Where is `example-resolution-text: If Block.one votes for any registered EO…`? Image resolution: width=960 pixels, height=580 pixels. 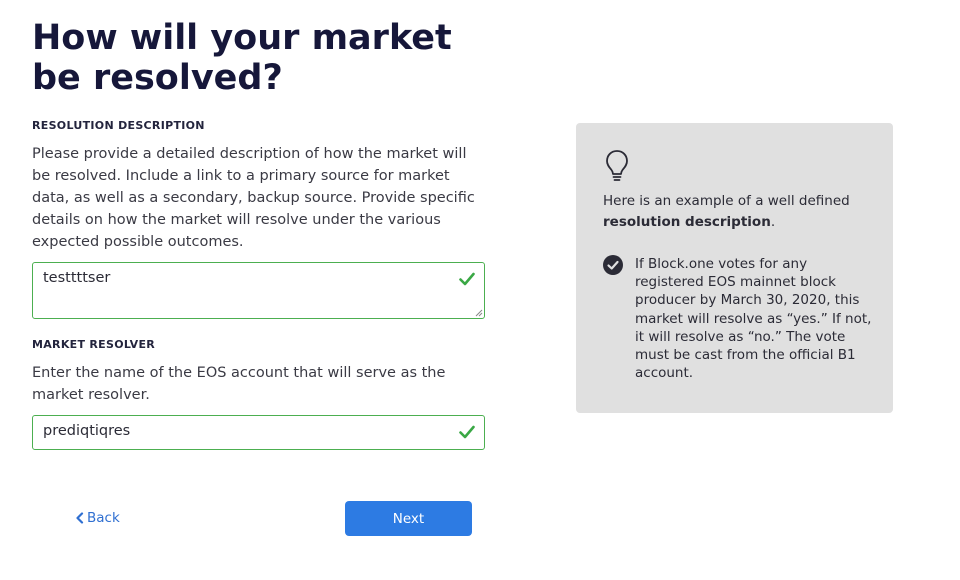
example-resolution-text: If Block.one votes for any registered EO… is located at coordinates (753, 319).